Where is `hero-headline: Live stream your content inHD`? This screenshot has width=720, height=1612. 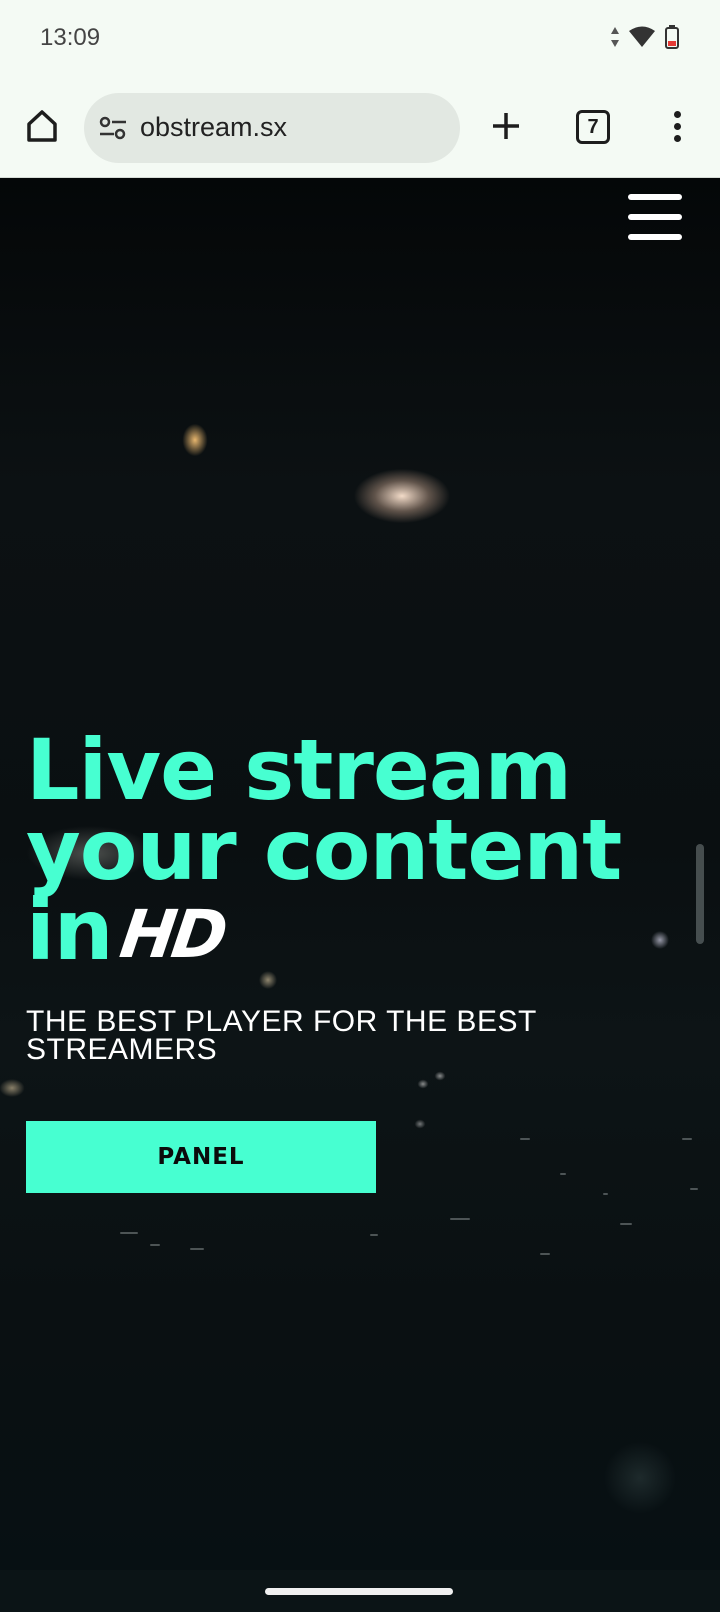 hero-headline: Live stream your content inHD is located at coordinates (366, 851).